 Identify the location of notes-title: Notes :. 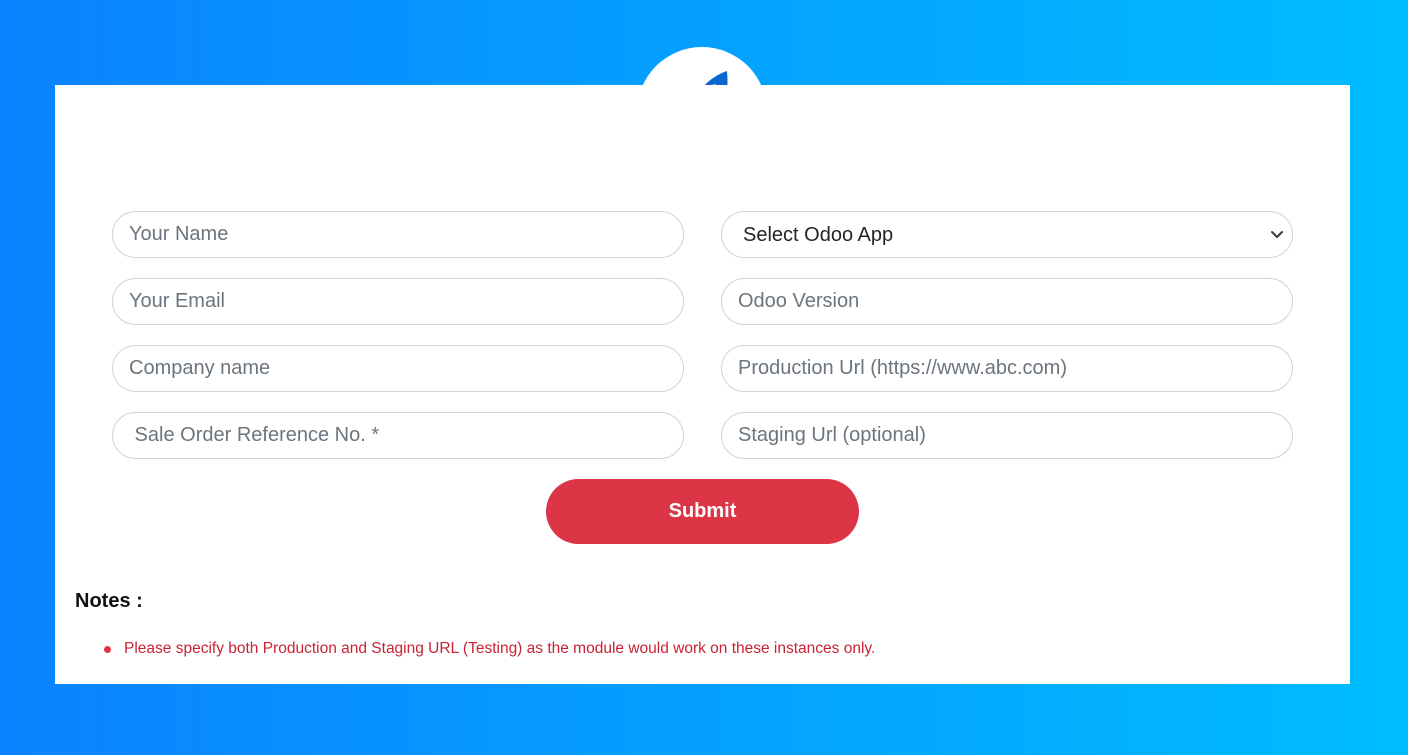
(109, 601).